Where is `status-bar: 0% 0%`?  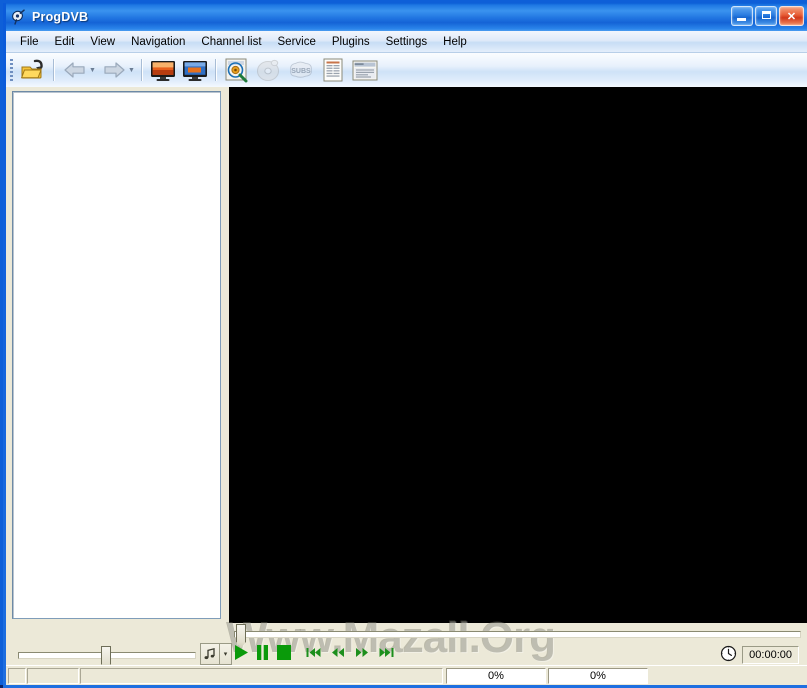 status-bar: 0% 0% is located at coordinates (406, 675).